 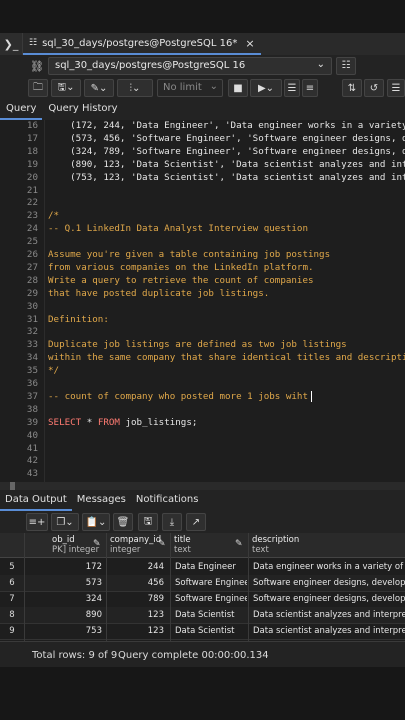 What do you see at coordinates (167, 500) in the screenshot?
I see `tab-notifications: Notifications` at bounding box center [167, 500].